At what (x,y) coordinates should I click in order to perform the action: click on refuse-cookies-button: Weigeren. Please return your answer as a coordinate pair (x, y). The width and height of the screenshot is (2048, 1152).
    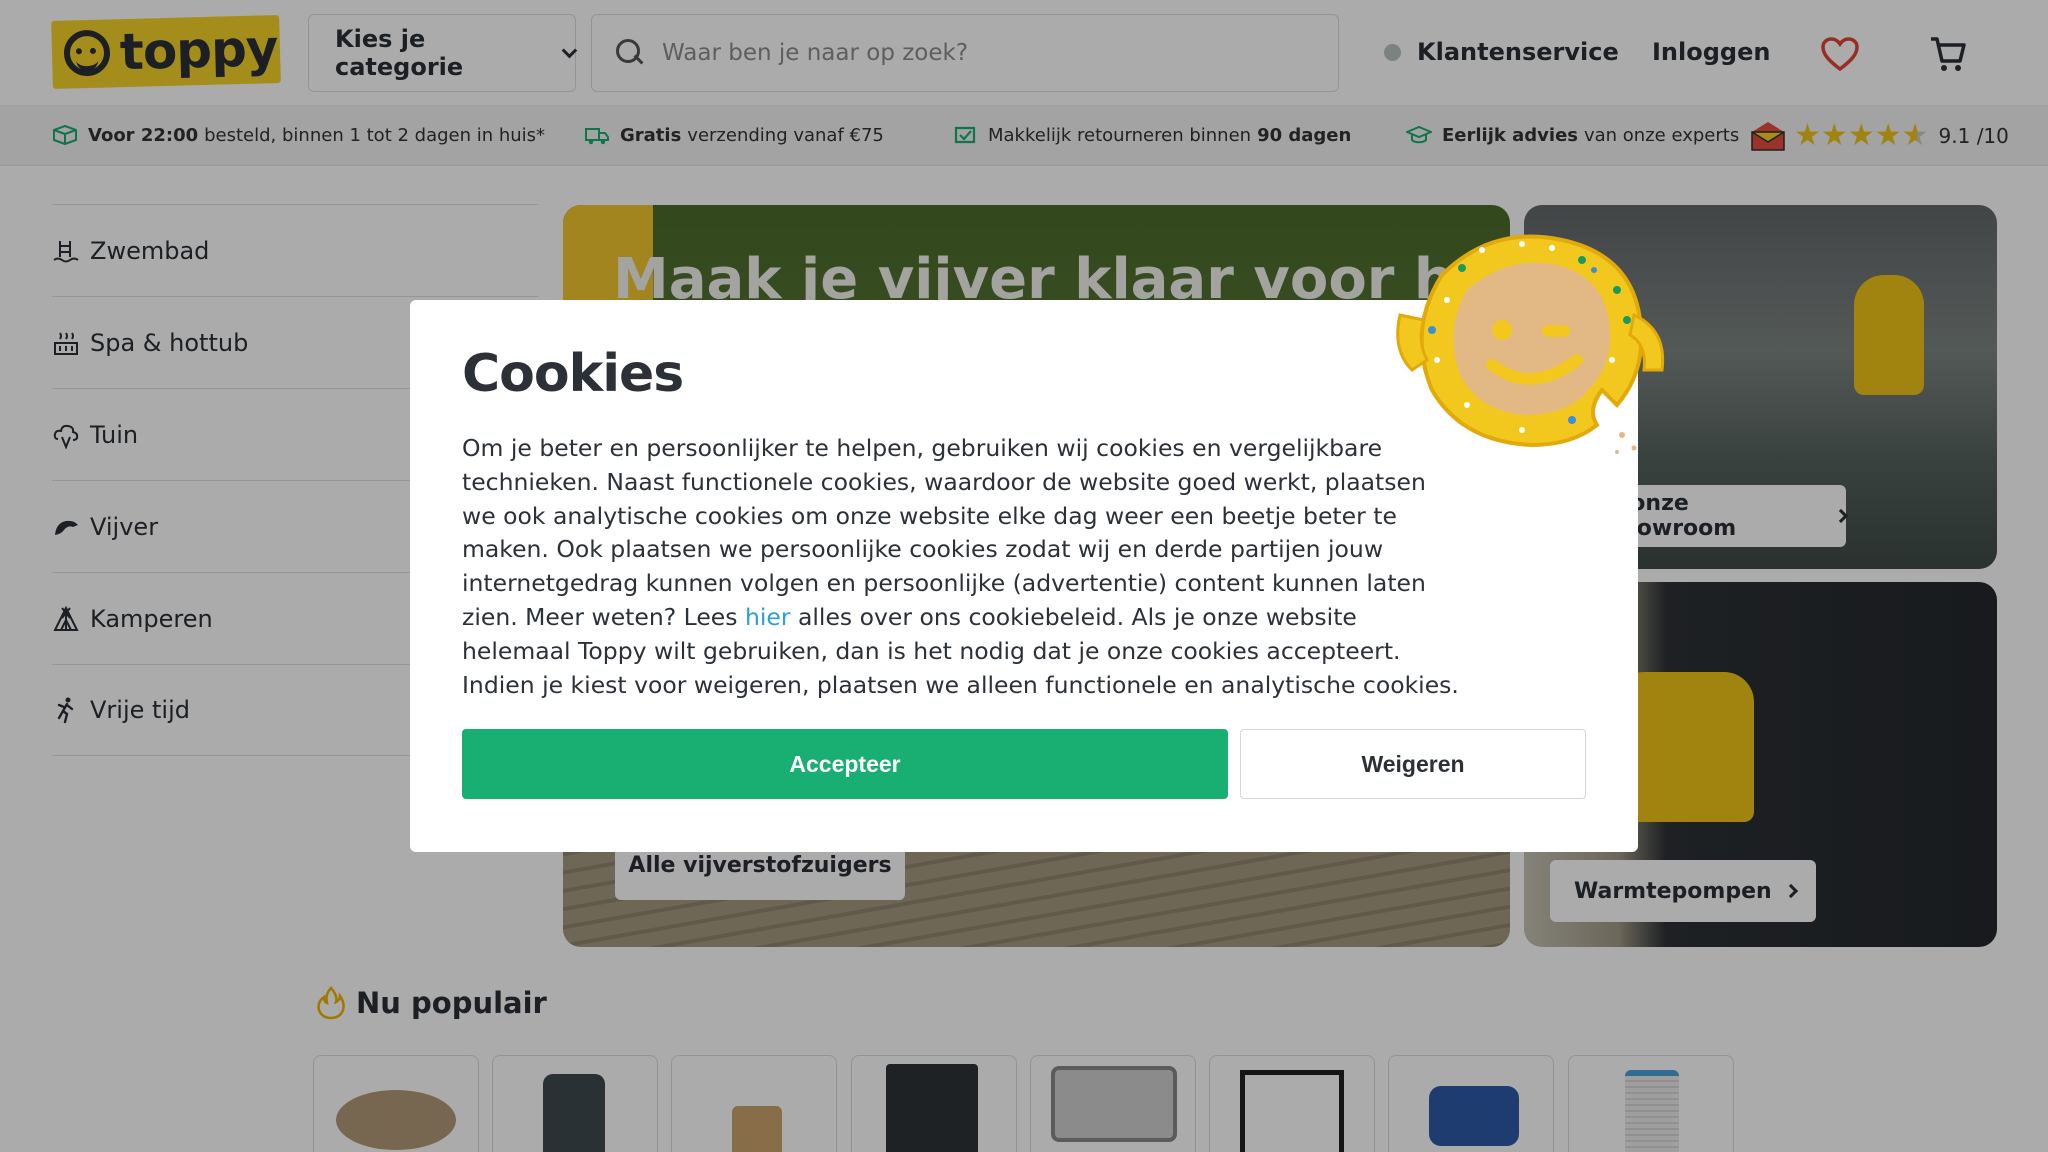
    Looking at the image, I should click on (1413, 764).